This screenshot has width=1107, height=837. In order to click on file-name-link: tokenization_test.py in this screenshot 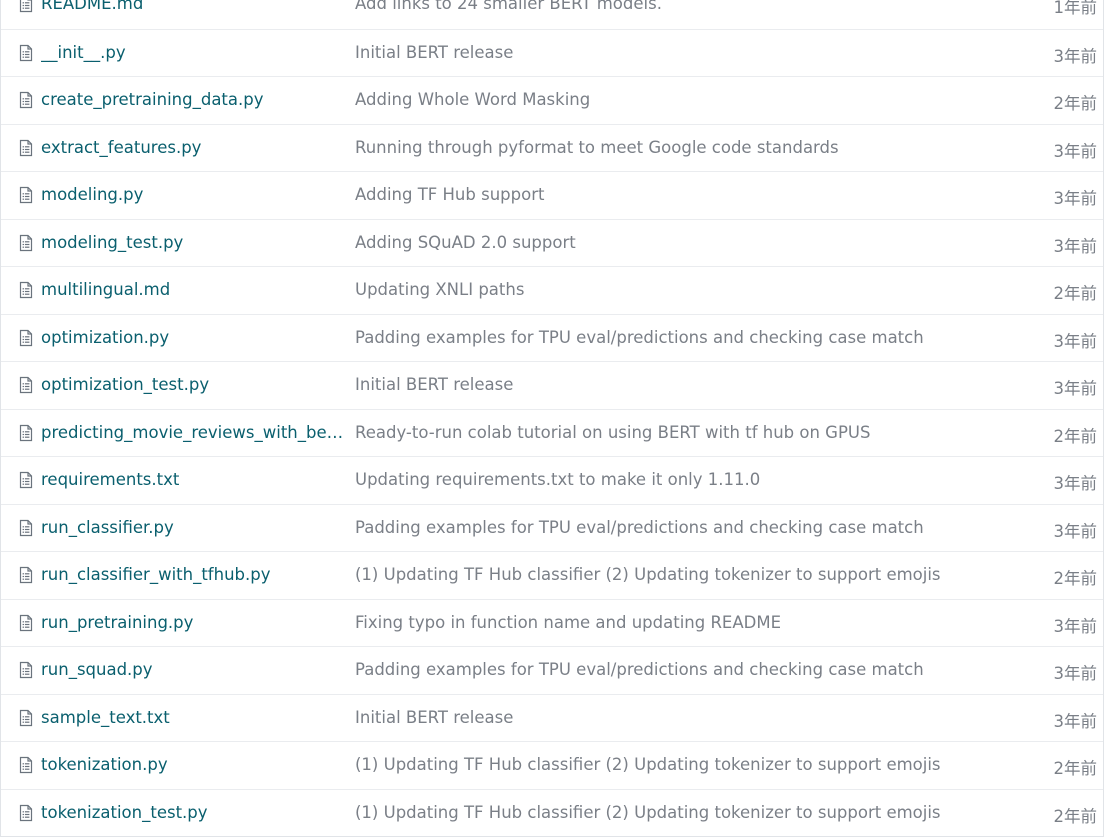, I will do `click(195, 812)`.